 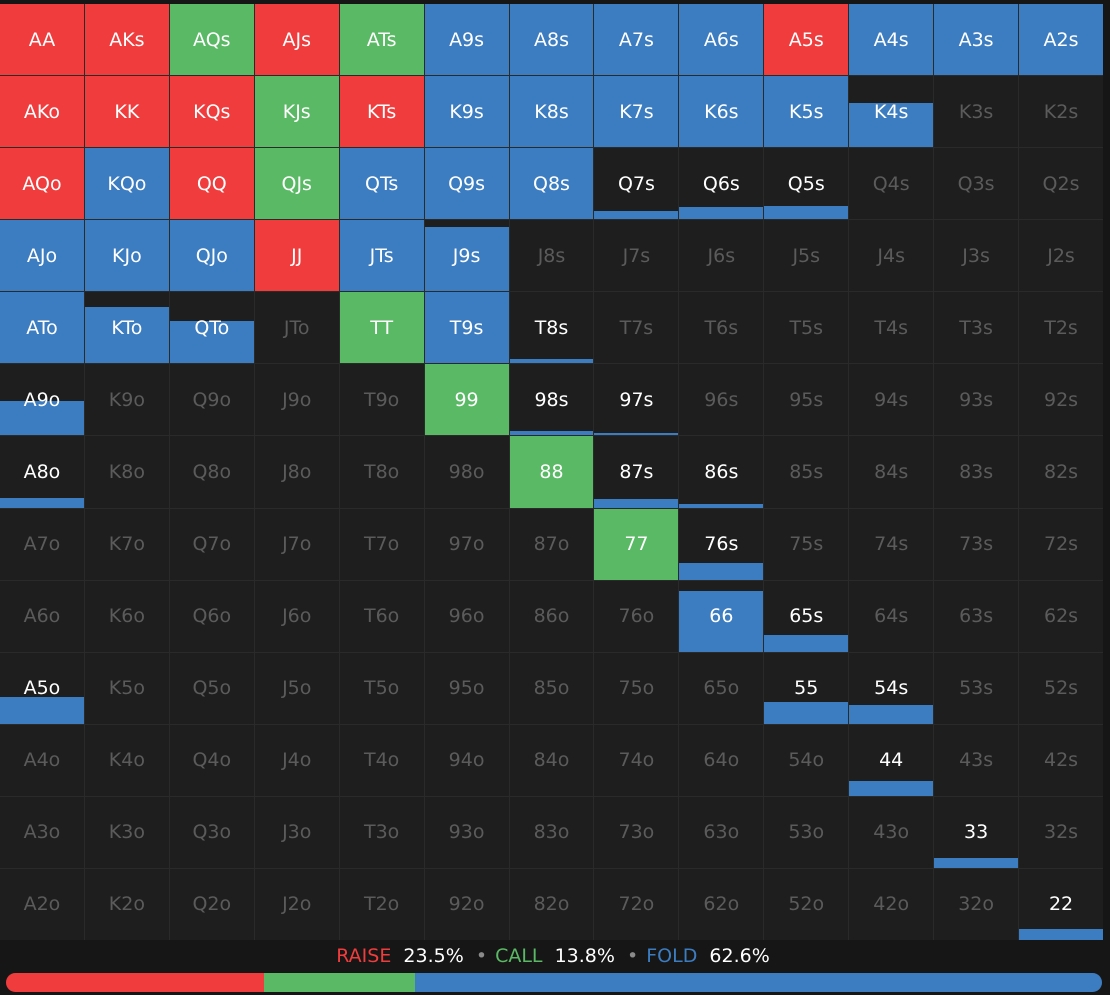 I want to click on hand-cell-K7o: K7o, so click(x=126, y=544).